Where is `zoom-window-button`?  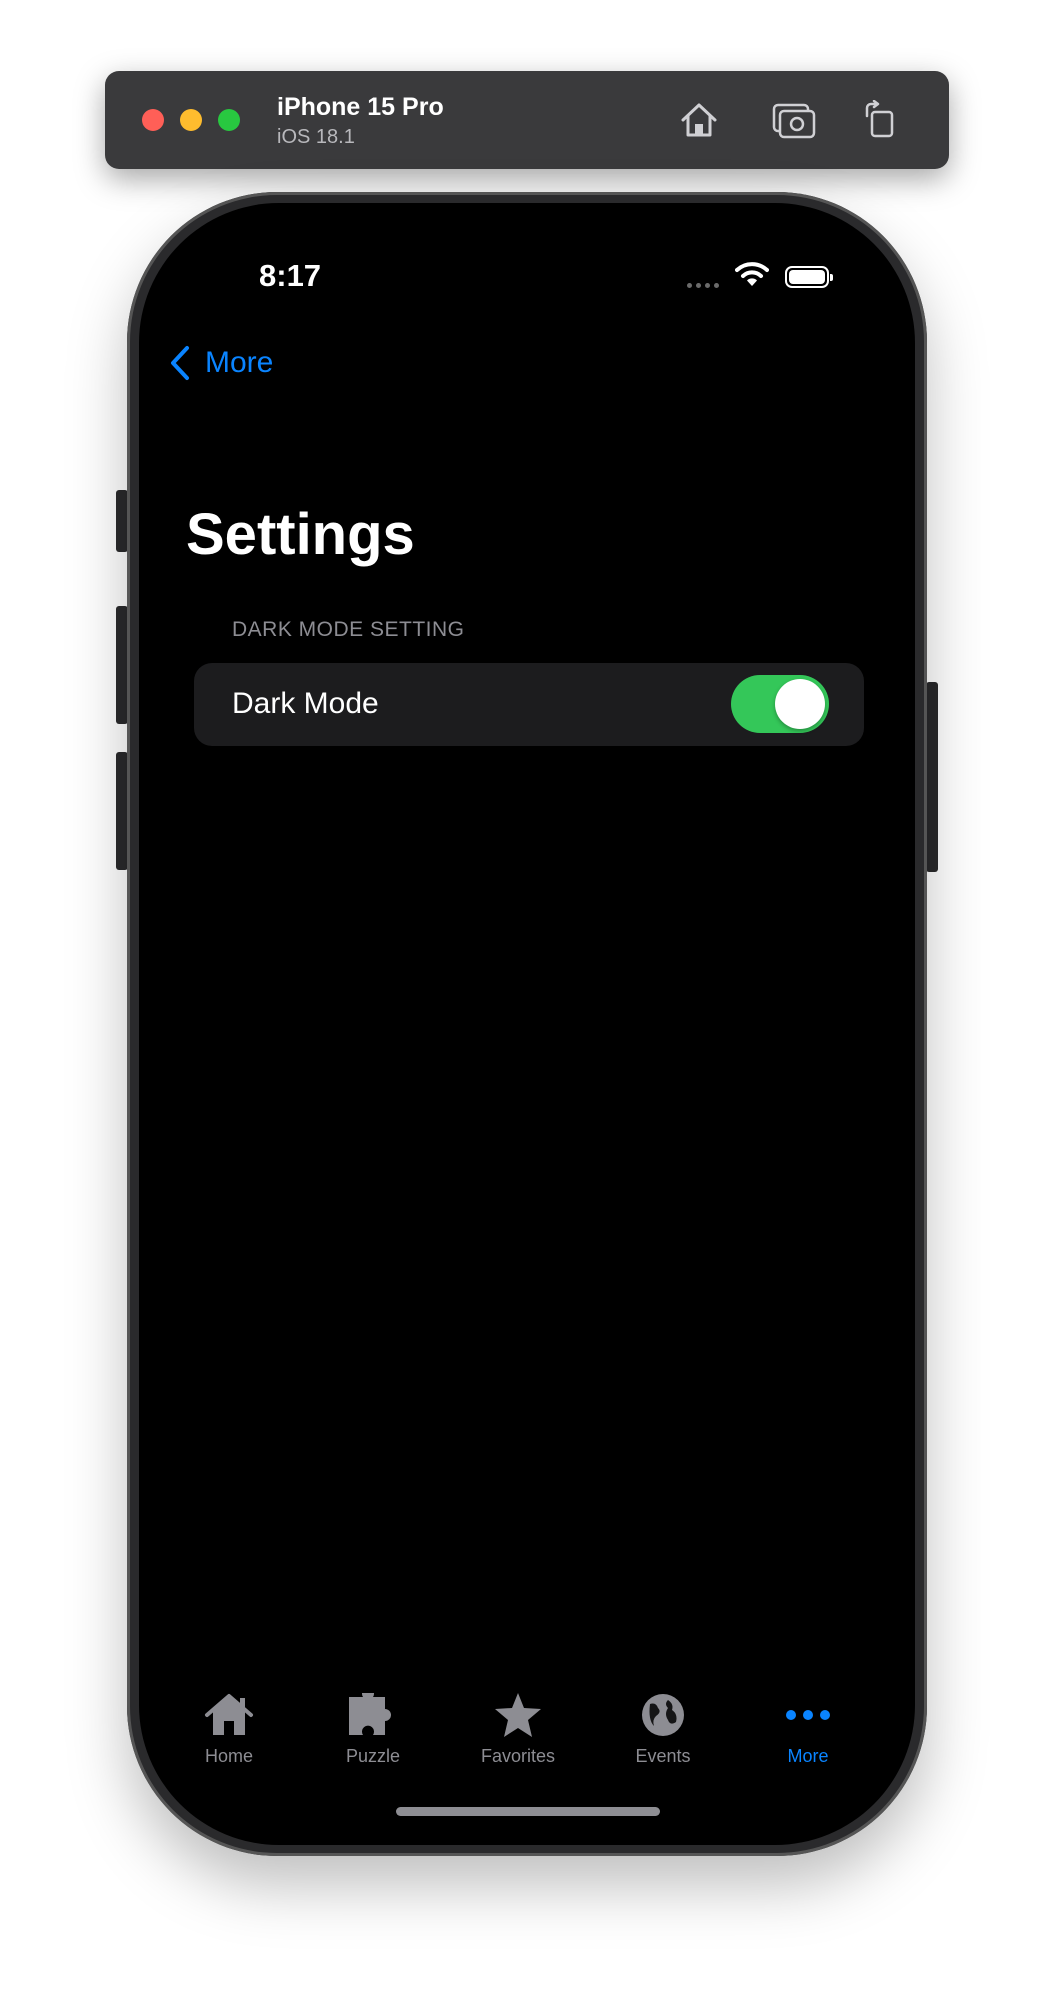 zoom-window-button is located at coordinates (229, 120).